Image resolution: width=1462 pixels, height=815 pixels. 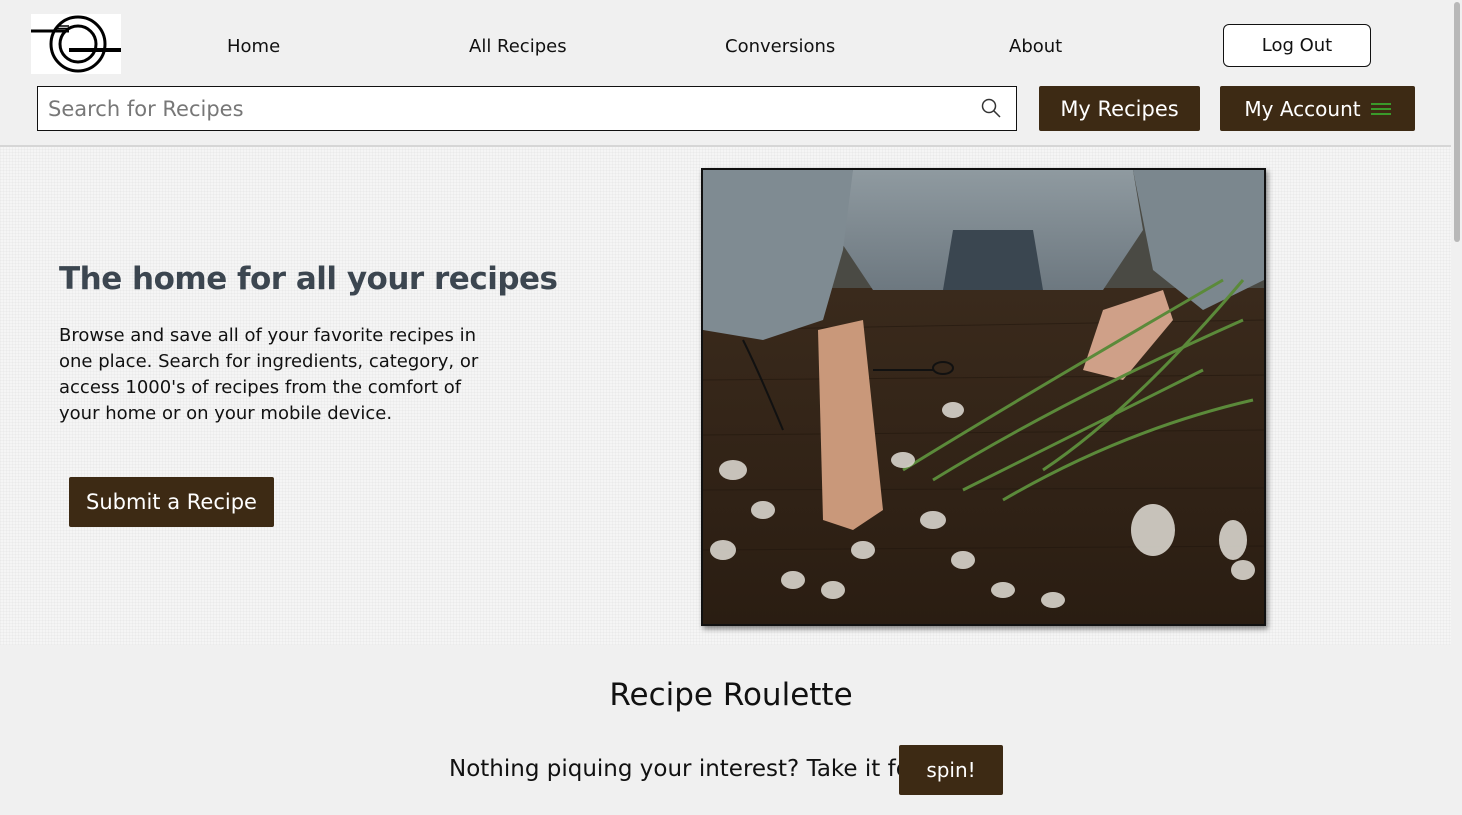 What do you see at coordinates (498, 109) in the screenshot?
I see `search-input` at bounding box center [498, 109].